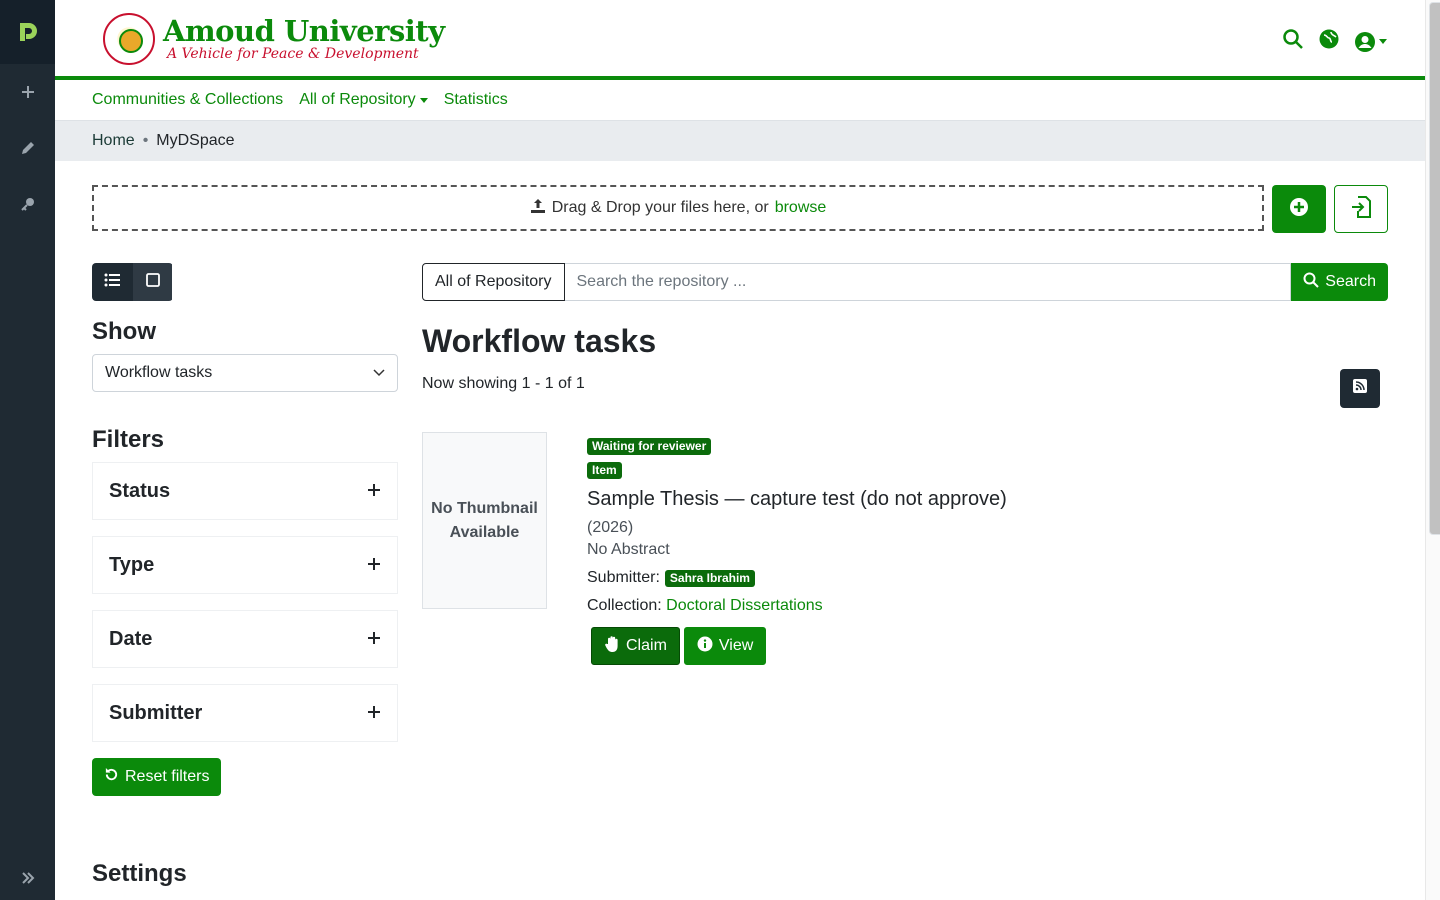 This screenshot has height=900, width=1440. What do you see at coordinates (744, 605) in the screenshot?
I see `collection-link: Doctoral Dissertations` at bounding box center [744, 605].